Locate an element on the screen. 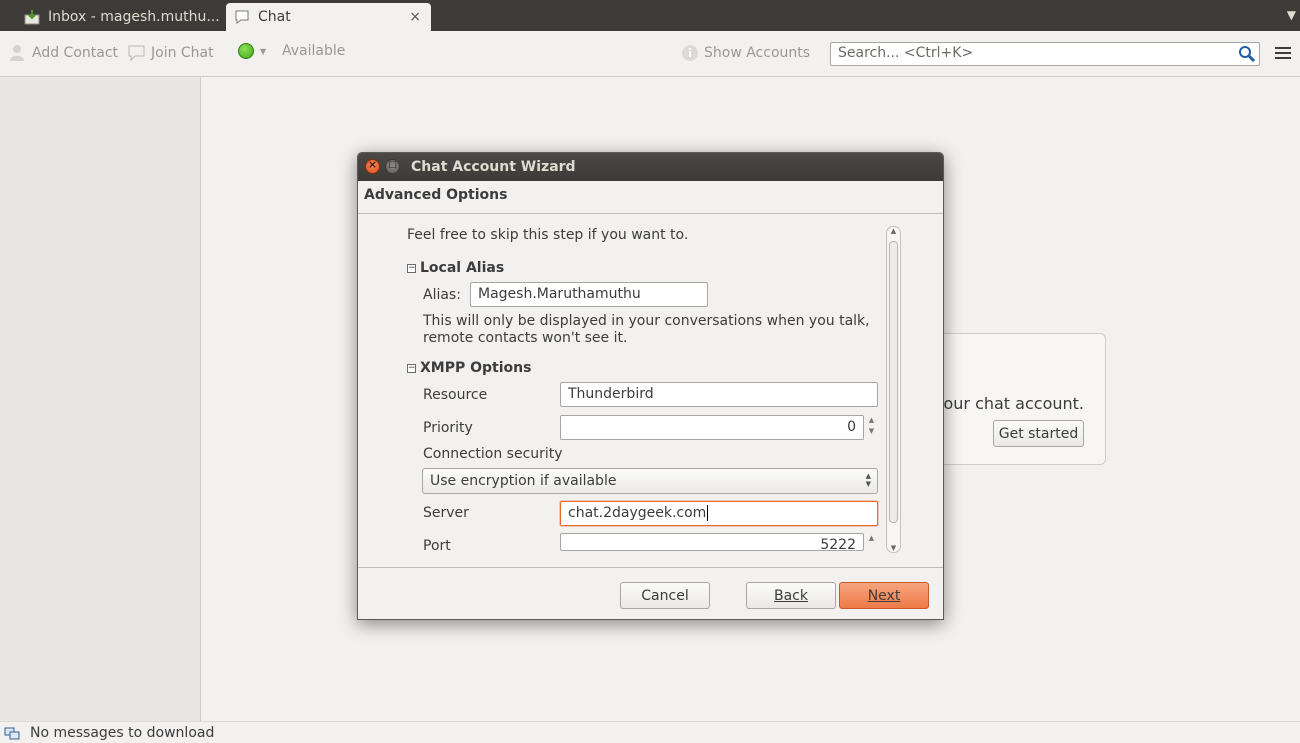 The image size is (1300, 743). priority-stepper: ▲ ▼ is located at coordinates (871, 427).